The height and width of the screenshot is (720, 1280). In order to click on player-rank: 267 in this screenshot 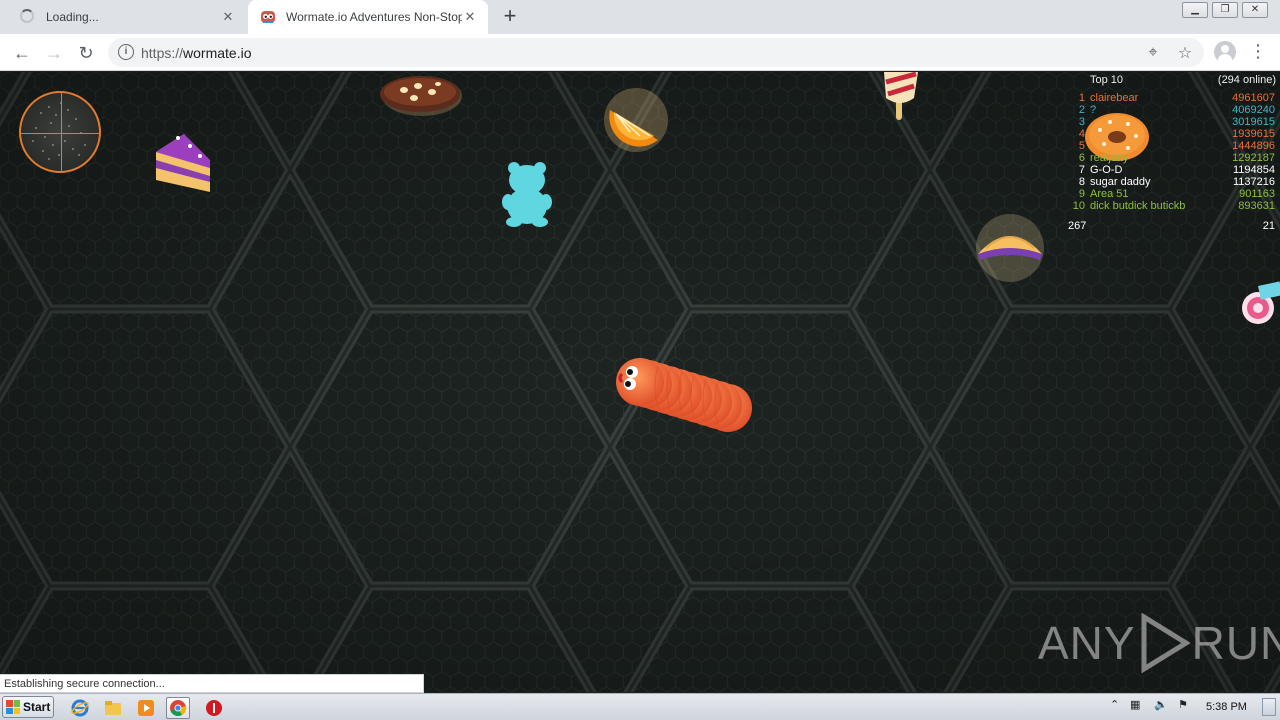, I will do `click(1077, 226)`.